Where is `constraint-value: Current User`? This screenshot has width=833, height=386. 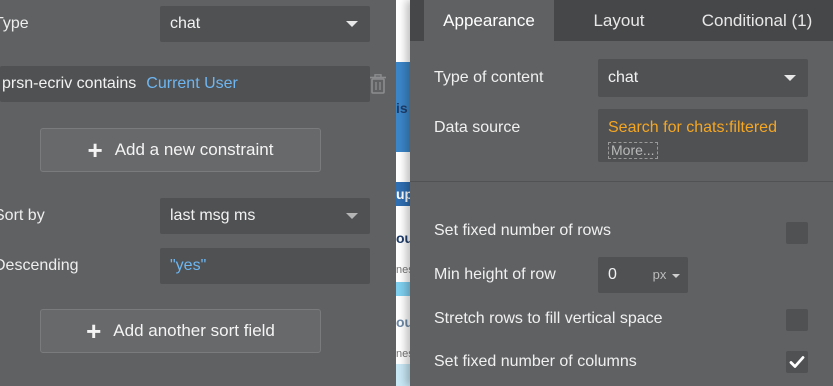
constraint-value: Current User is located at coordinates (192, 84).